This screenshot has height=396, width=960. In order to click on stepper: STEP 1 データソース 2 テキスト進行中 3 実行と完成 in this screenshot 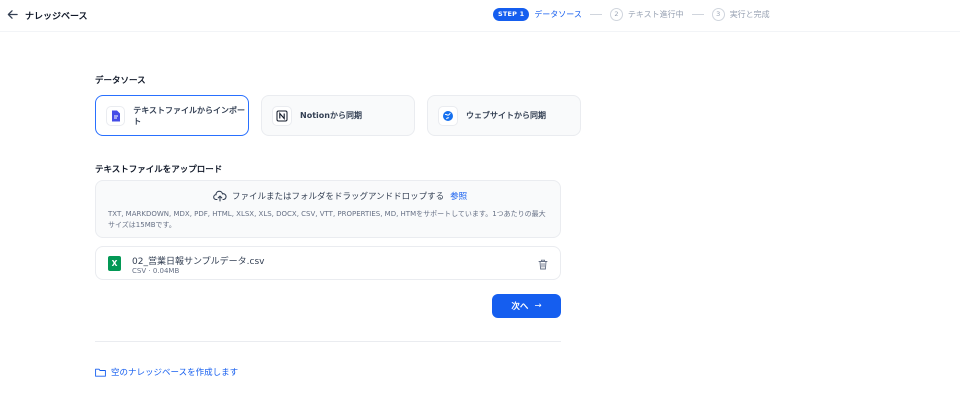, I will do `click(631, 14)`.